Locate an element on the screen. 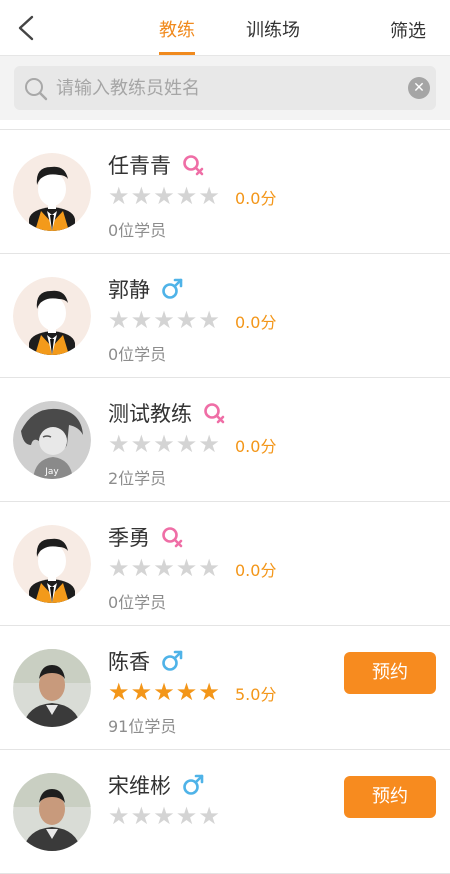  name-line: 任青青 is located at coordinates (156, 165).